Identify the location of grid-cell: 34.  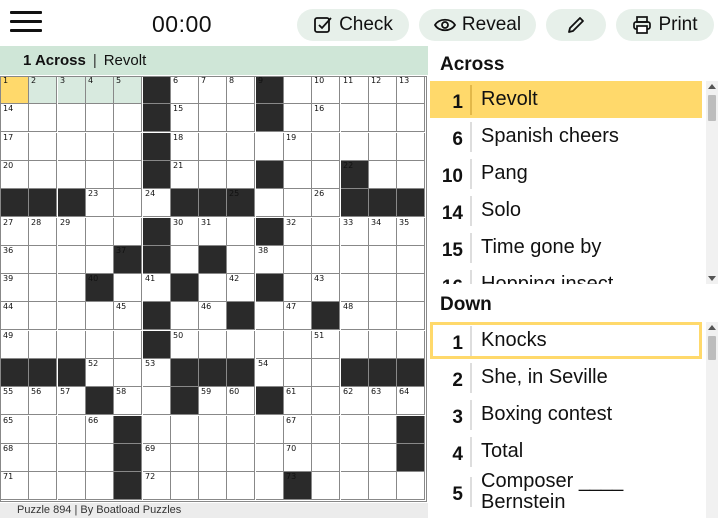
(383, 232).